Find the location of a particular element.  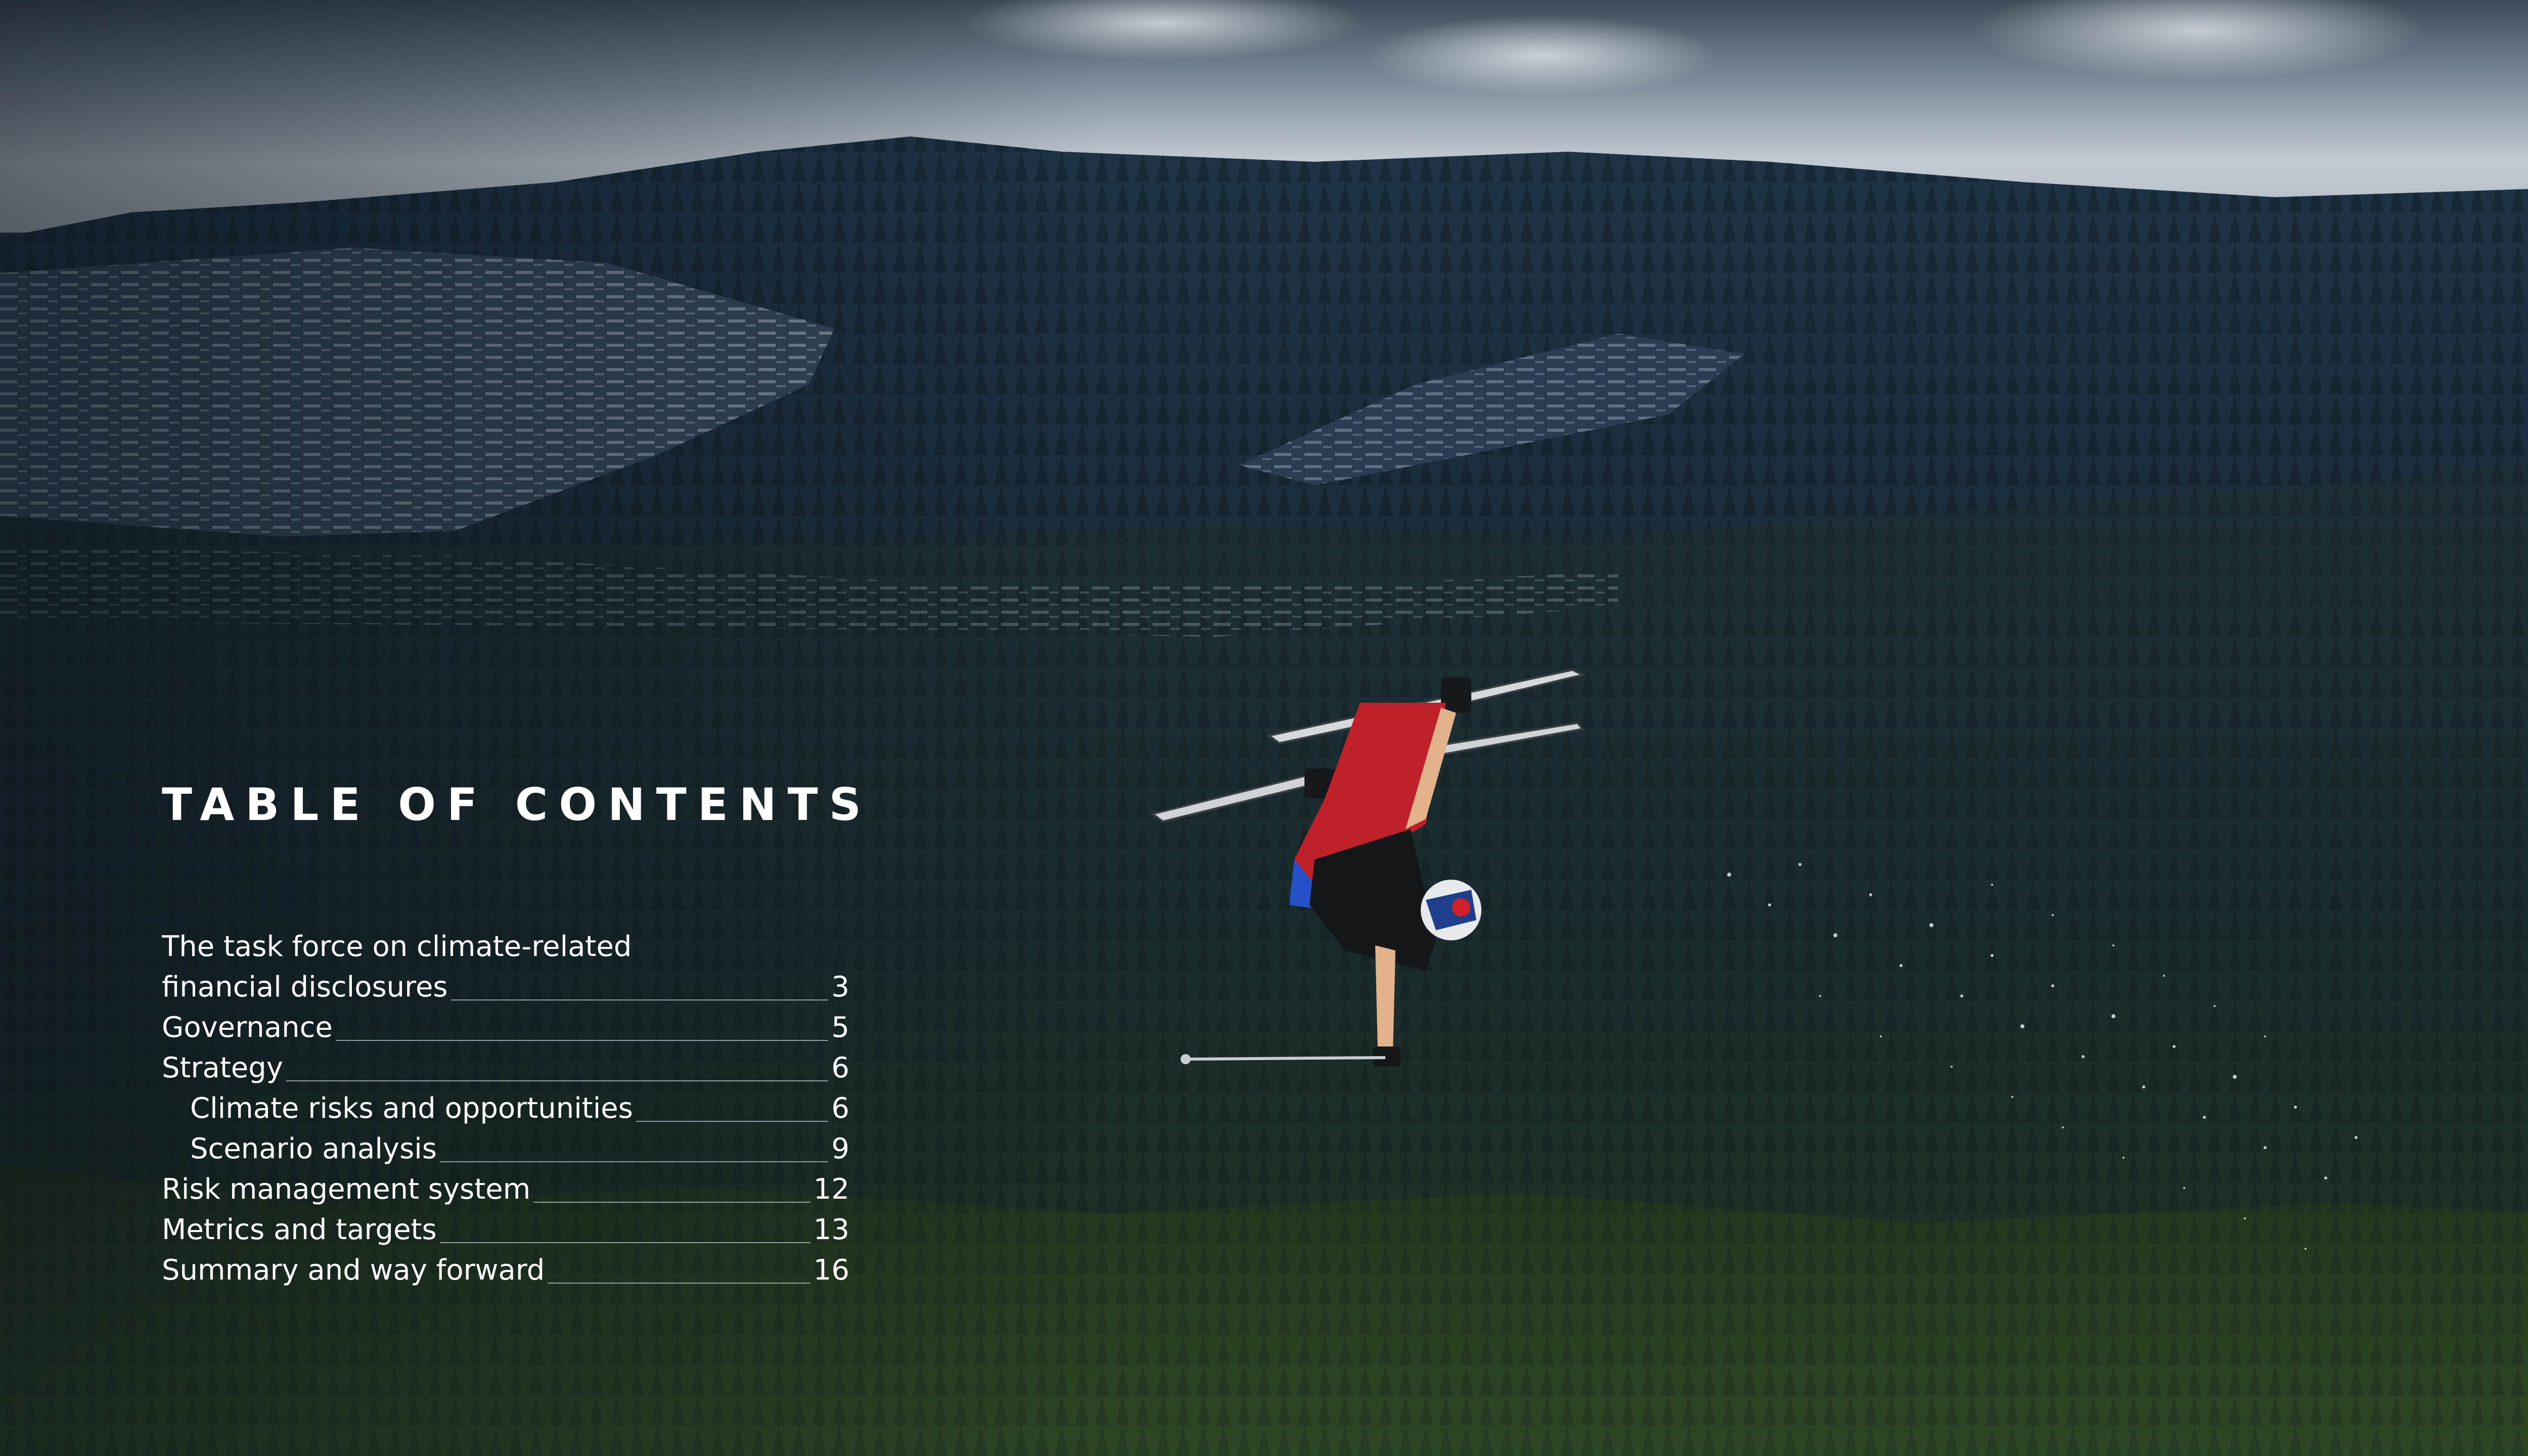

toc-entry-label: Metrics and targets is located at coordinates (300, 1230).